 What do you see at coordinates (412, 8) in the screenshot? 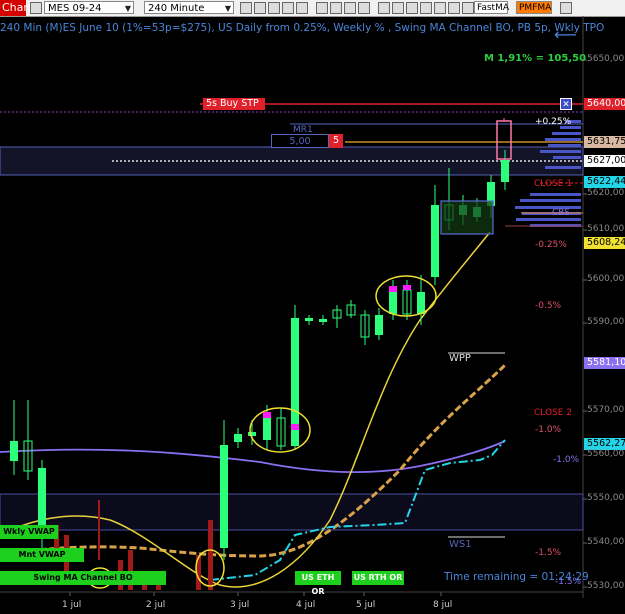
I see `lock-icon` at bounding box center [412, 8].